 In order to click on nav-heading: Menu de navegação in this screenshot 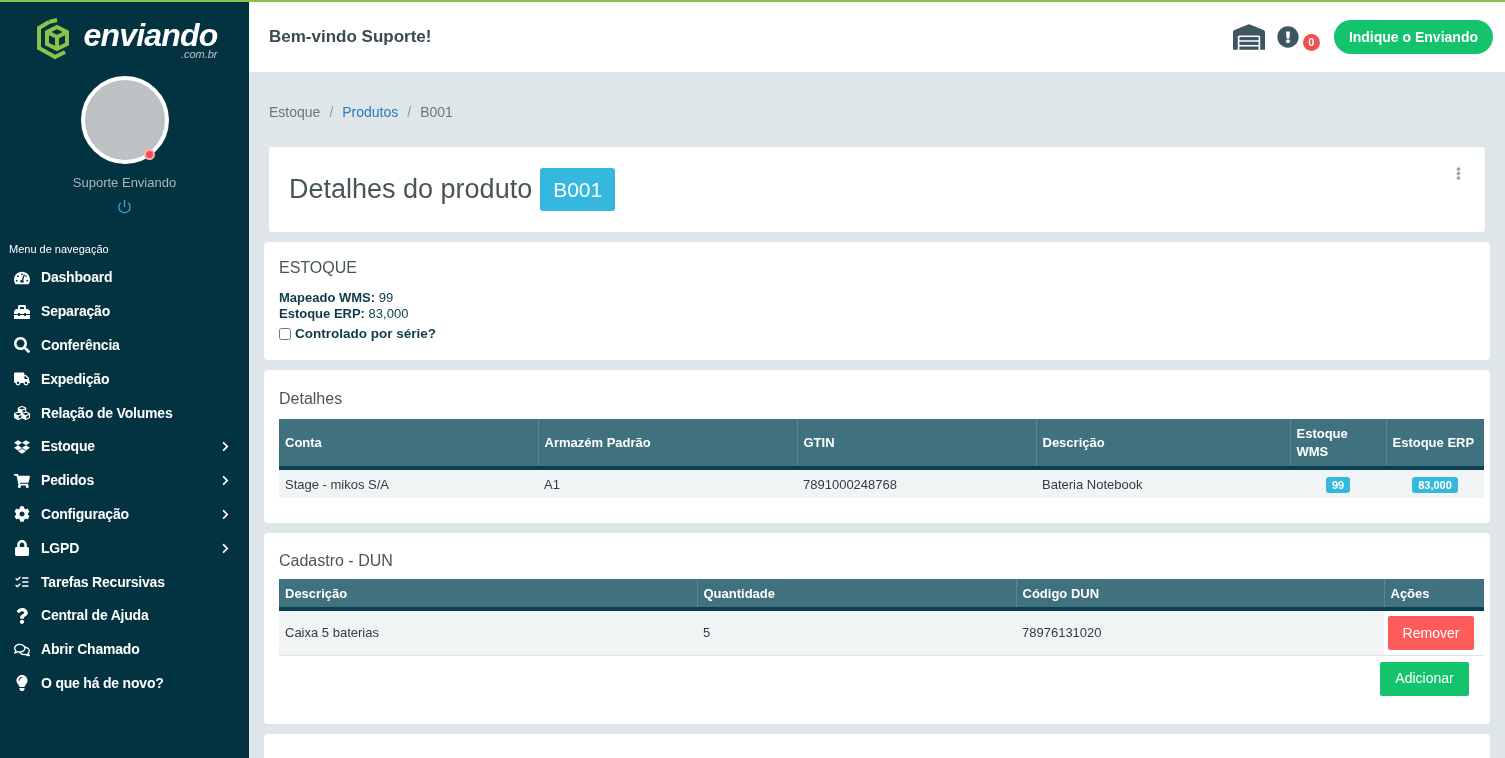, I will do `click(59, 249)`.